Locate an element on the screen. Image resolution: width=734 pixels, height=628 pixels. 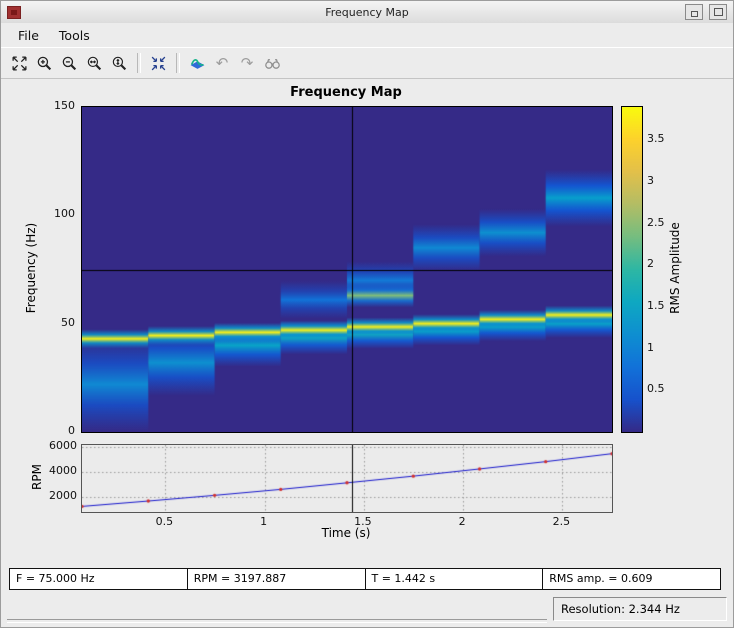
freq-ytick-label: 100 is located at coordinates (64, 214).